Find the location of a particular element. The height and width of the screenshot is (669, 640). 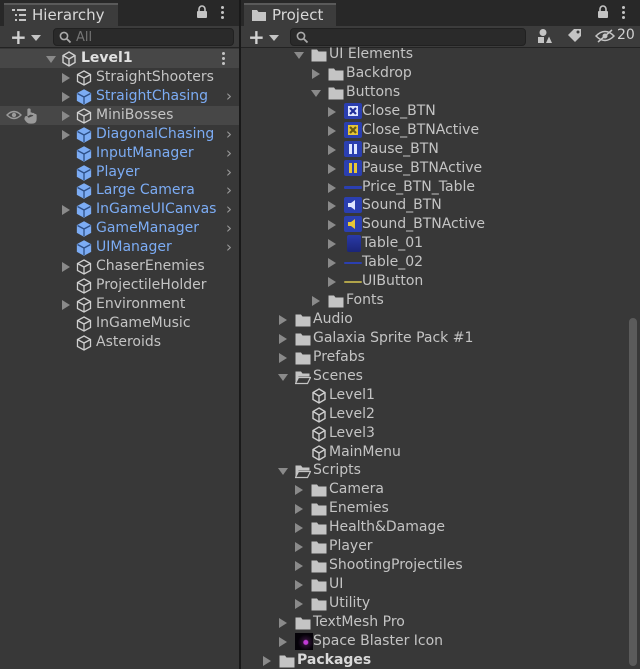

hierarchy-item: GameManager › is located at coordinates (119, 228).